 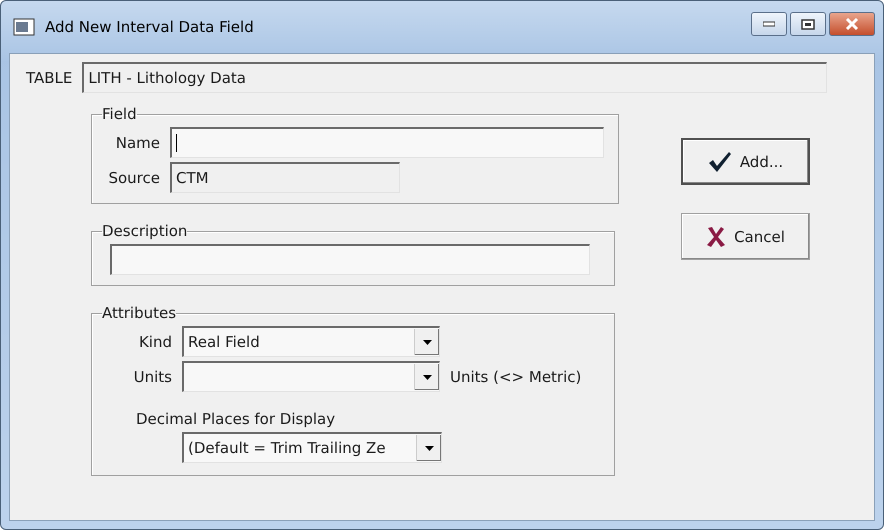 I want to click on close-icon, so click(x=852, y=24).